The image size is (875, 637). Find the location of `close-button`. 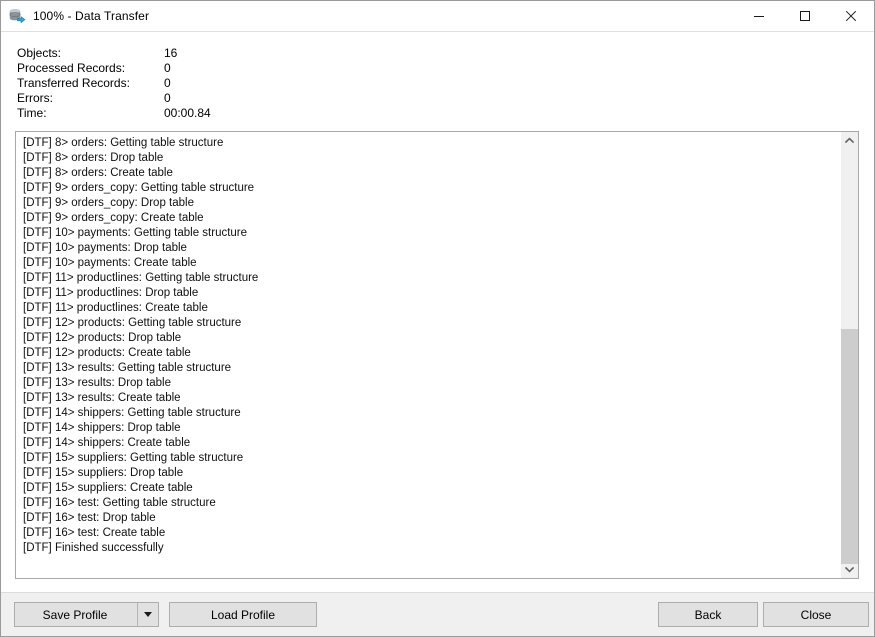

close-button is located at coordinates (851, 15).